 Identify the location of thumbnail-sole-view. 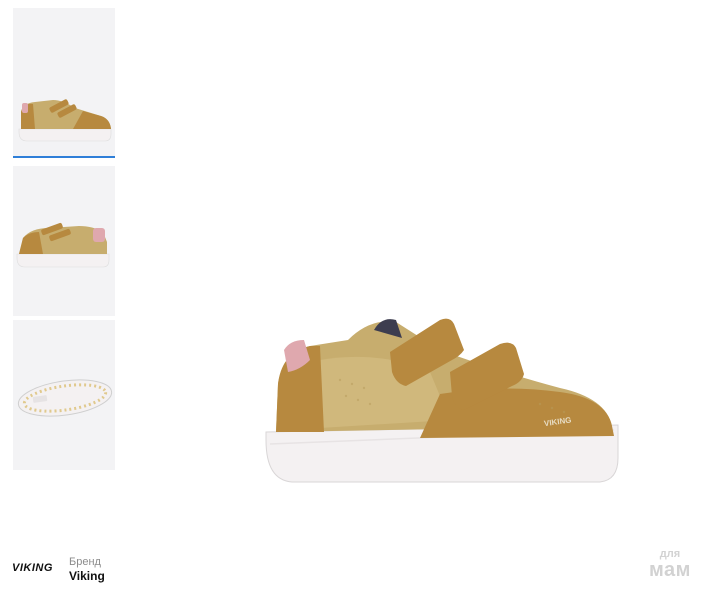
(64, 395).